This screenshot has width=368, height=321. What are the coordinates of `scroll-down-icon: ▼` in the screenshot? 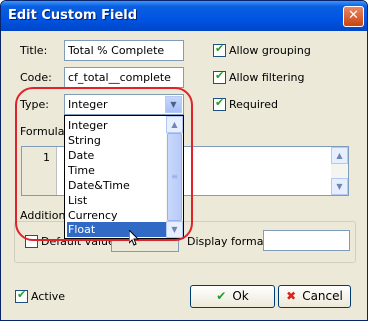 It's located at (339, 186).